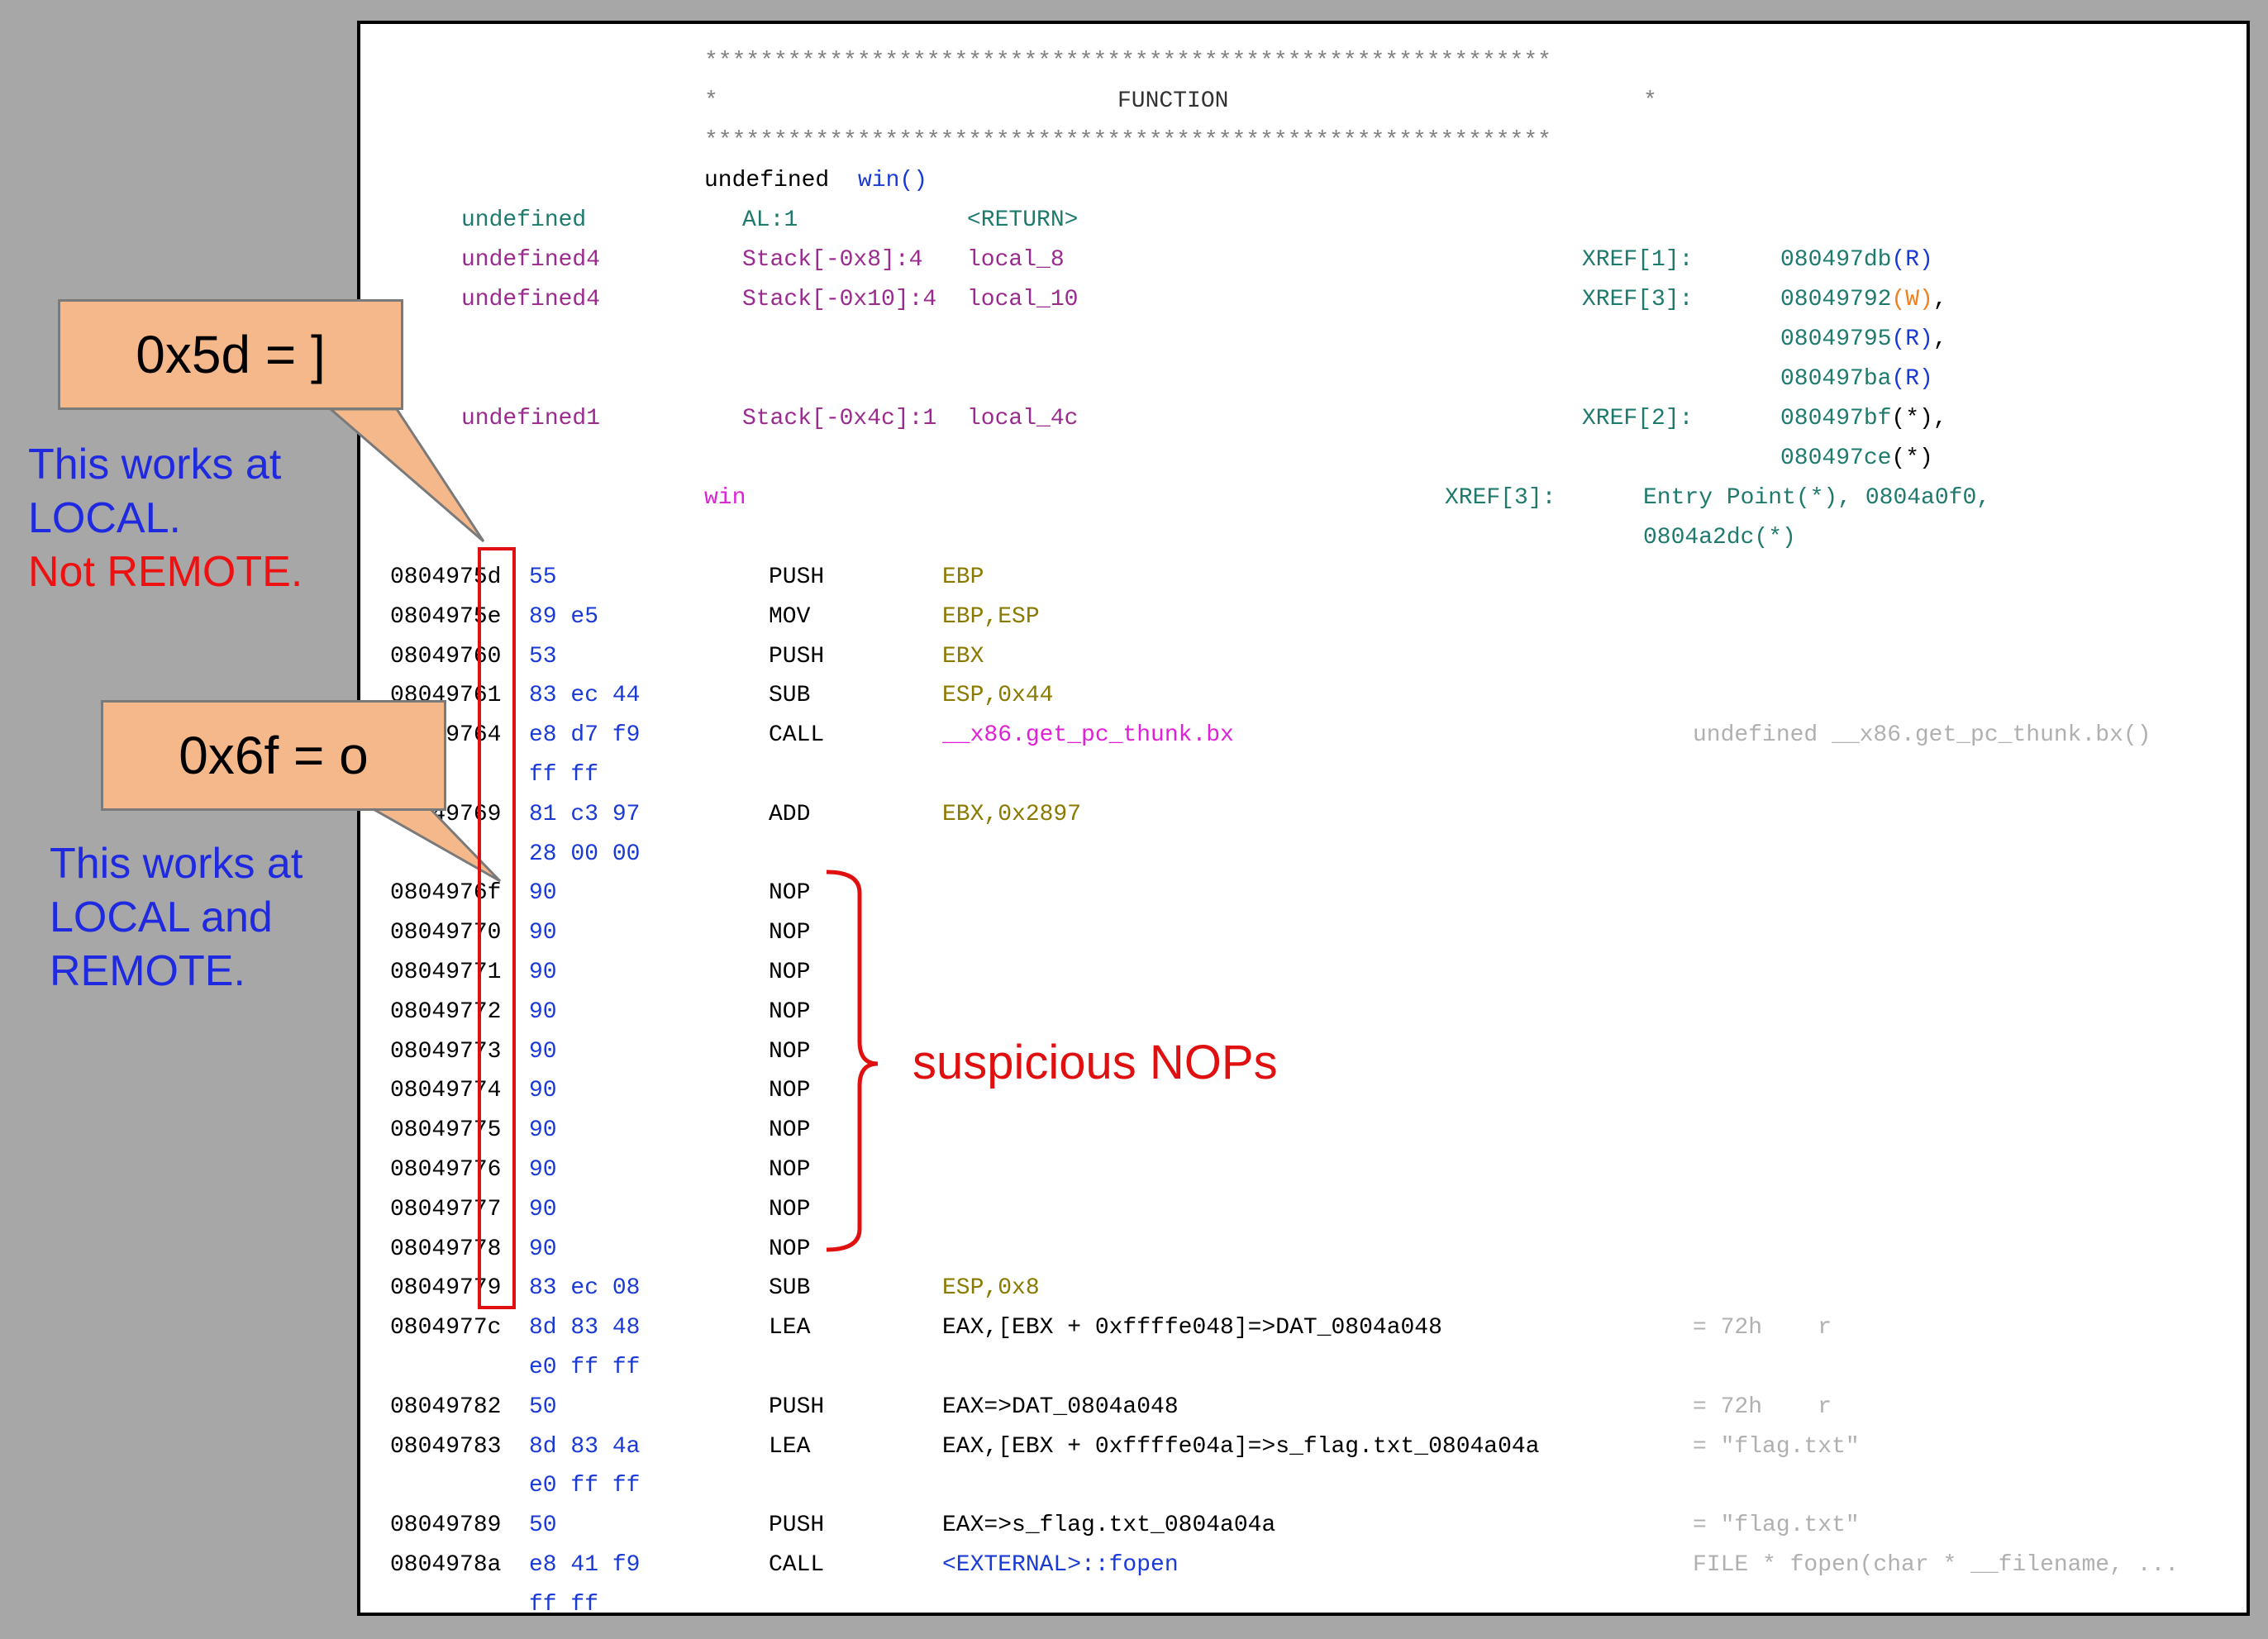  What do you see at coordinates (274, 755) in the screenshot?
I see `callout-box-0x6f: 0x6f = o` at bounding box center [274, 755].